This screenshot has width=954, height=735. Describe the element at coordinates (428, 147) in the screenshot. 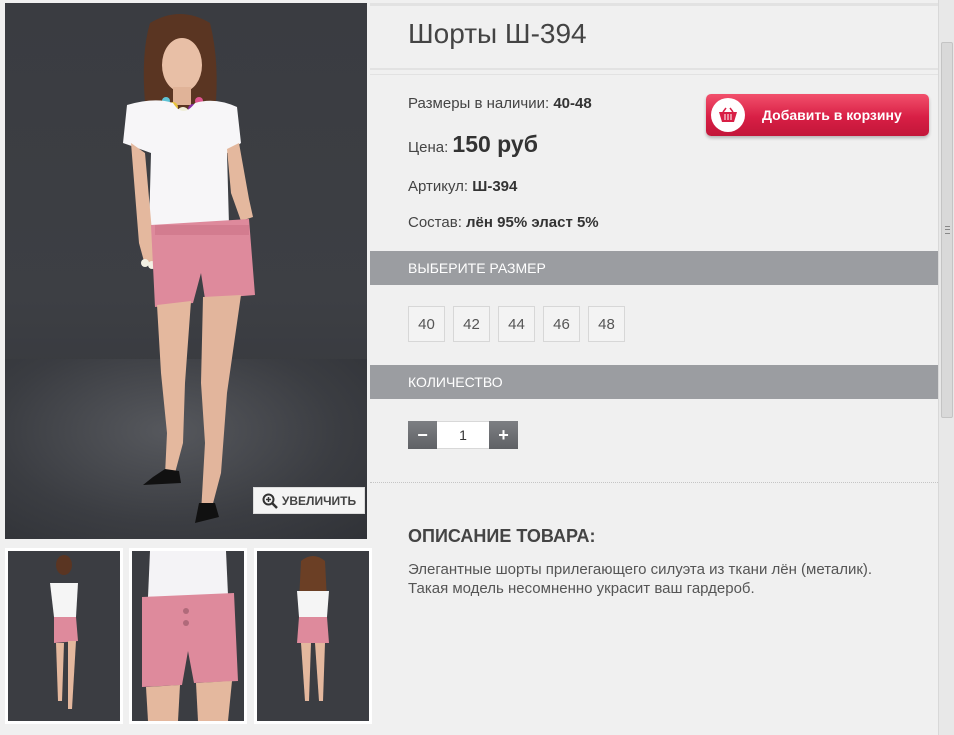

I see `price-label: Цена:` at that location.